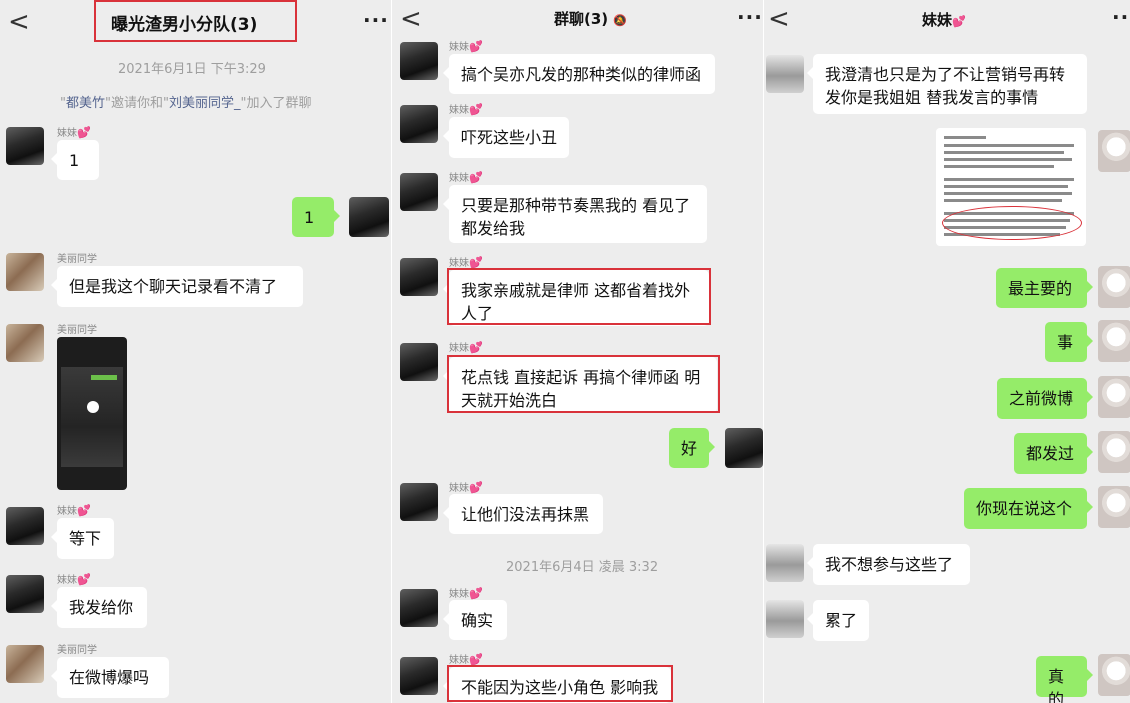 Image resolution: width=1130 pixels, height=703 pixels. What do you see at coordinates (475, 620) in the screenshot?
I see `message-bubble: 确实` at bounding box center [475, 620].